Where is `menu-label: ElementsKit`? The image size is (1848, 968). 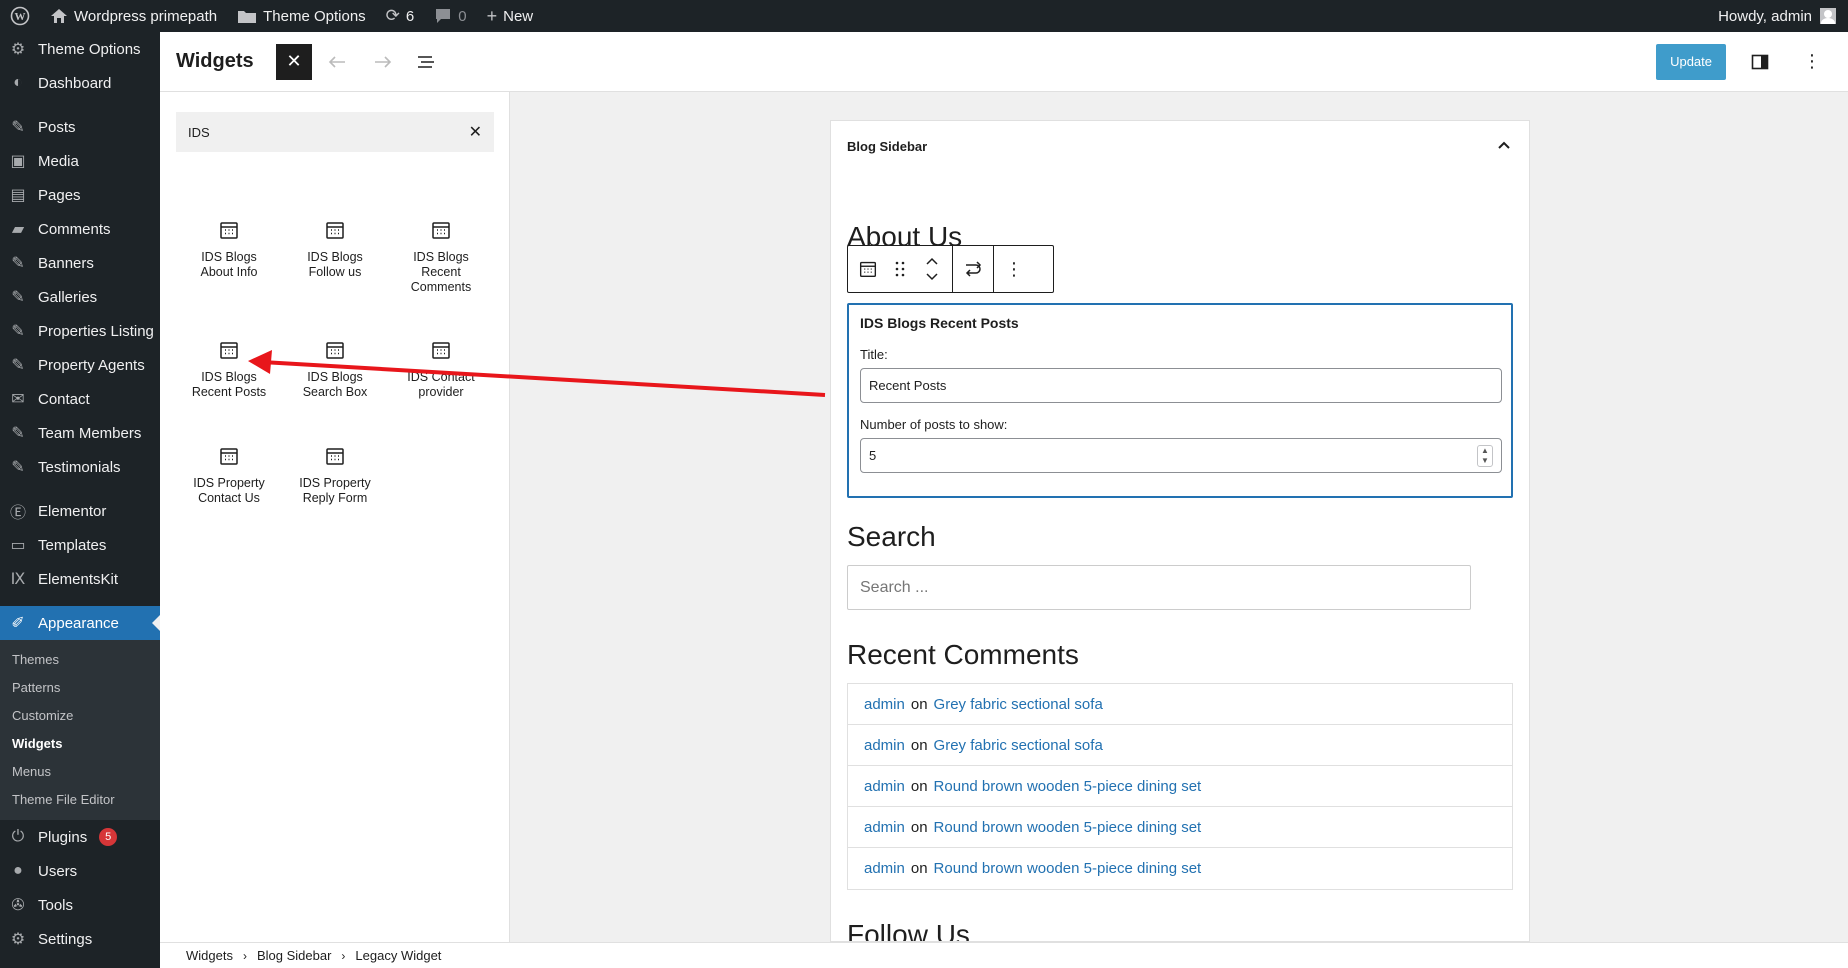 menu-label: ElementsKit is located at coordinates (78, 579).